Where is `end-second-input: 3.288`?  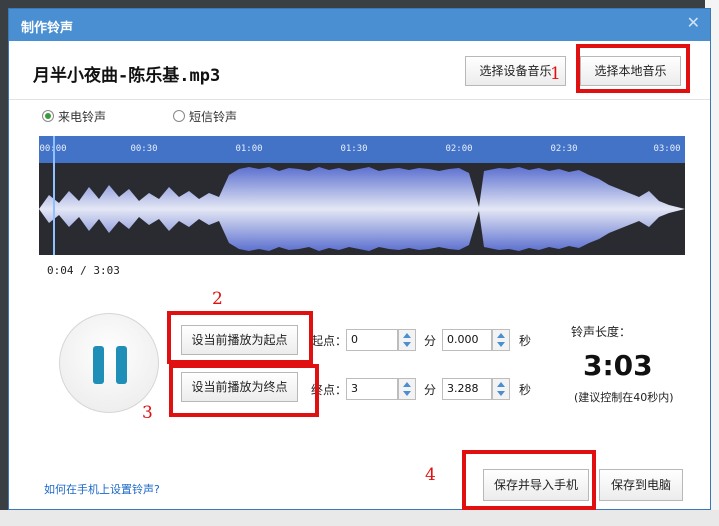
end-second-input: 3.288 is located at coordinates (467, 389).